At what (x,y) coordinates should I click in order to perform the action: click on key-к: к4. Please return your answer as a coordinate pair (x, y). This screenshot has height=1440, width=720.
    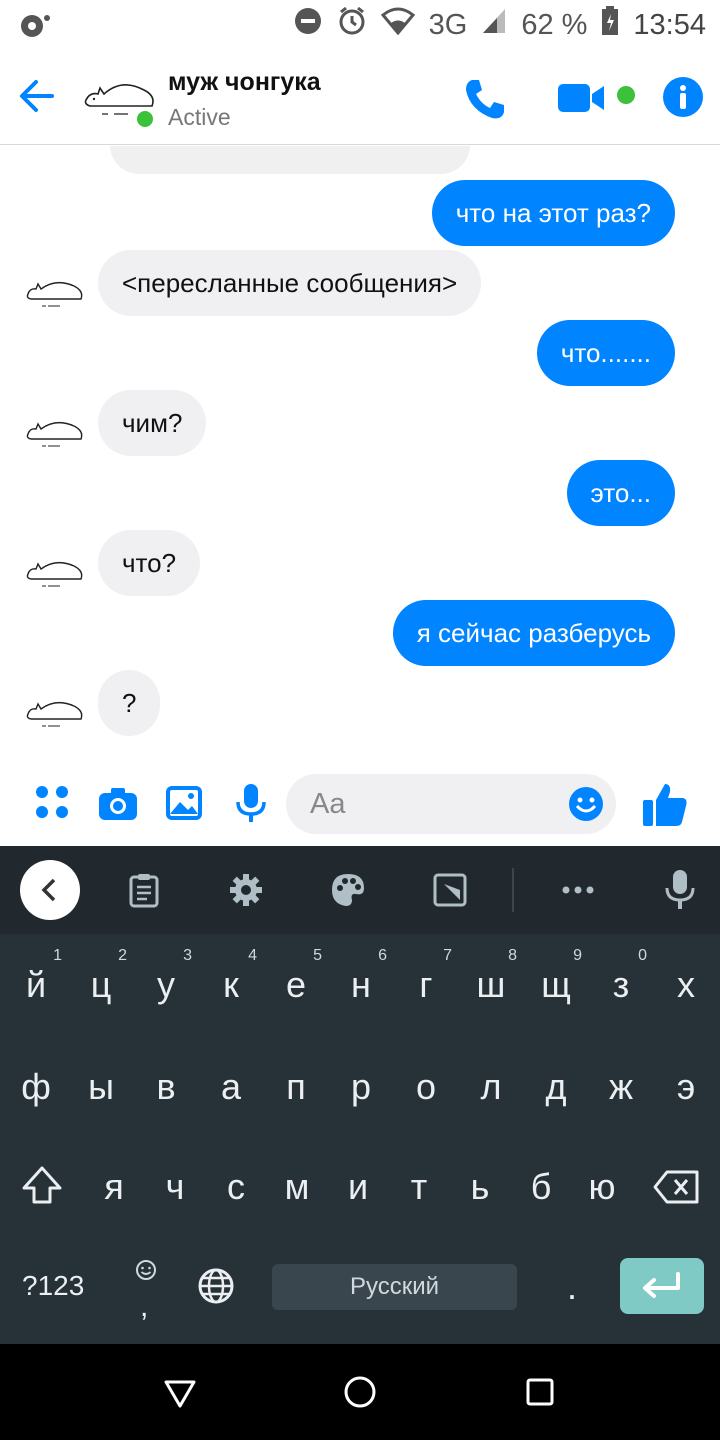
    Looking at the image, I should click on (231, 985).